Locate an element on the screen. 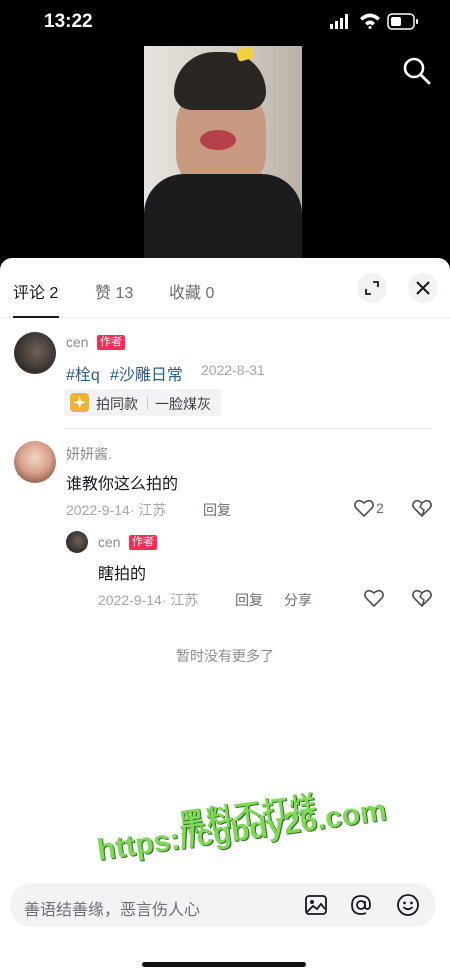  reply-text: 瞎拍的 is located at coordinates (122, 574).